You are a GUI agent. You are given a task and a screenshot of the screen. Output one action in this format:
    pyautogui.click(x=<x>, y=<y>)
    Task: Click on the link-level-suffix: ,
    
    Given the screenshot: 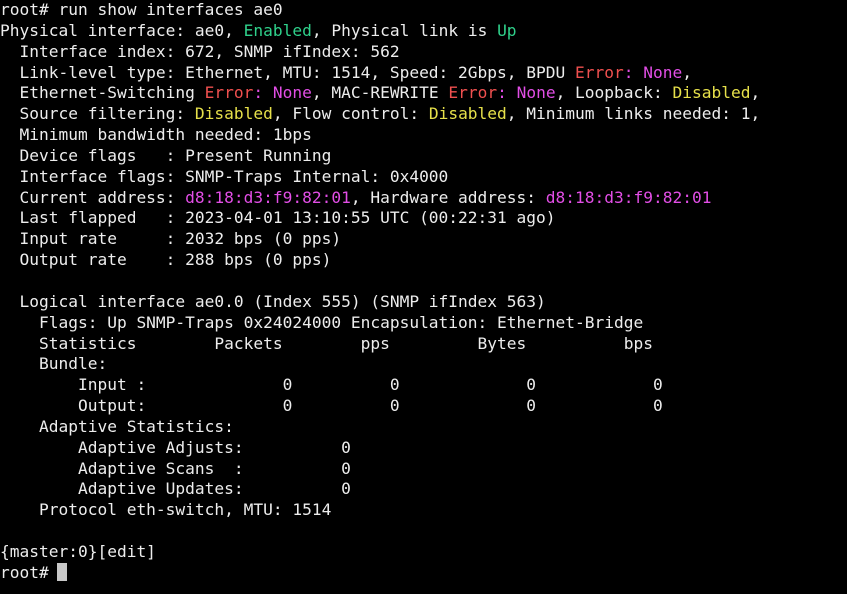 What is the action you would take?
    pyautogui.click(x=687, y=72)
    